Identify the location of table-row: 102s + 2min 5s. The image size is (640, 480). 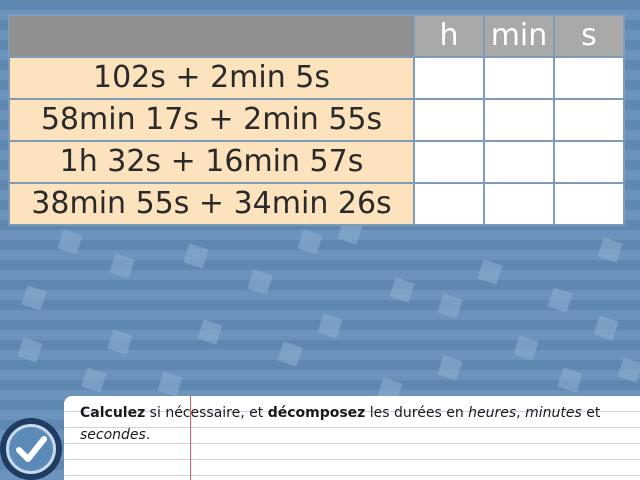
(316, 78).